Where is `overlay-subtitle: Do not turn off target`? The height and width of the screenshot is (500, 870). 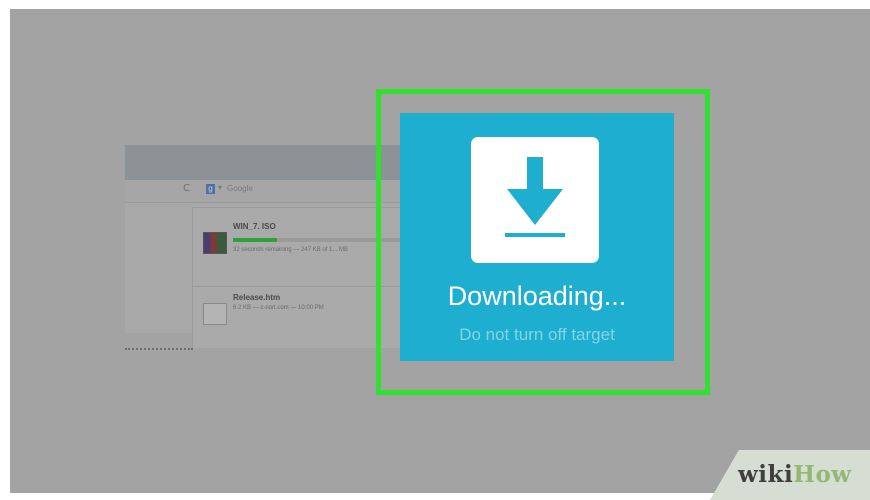
overlay-subtitle: Do not turn off target is located at coordinates (537, 334).